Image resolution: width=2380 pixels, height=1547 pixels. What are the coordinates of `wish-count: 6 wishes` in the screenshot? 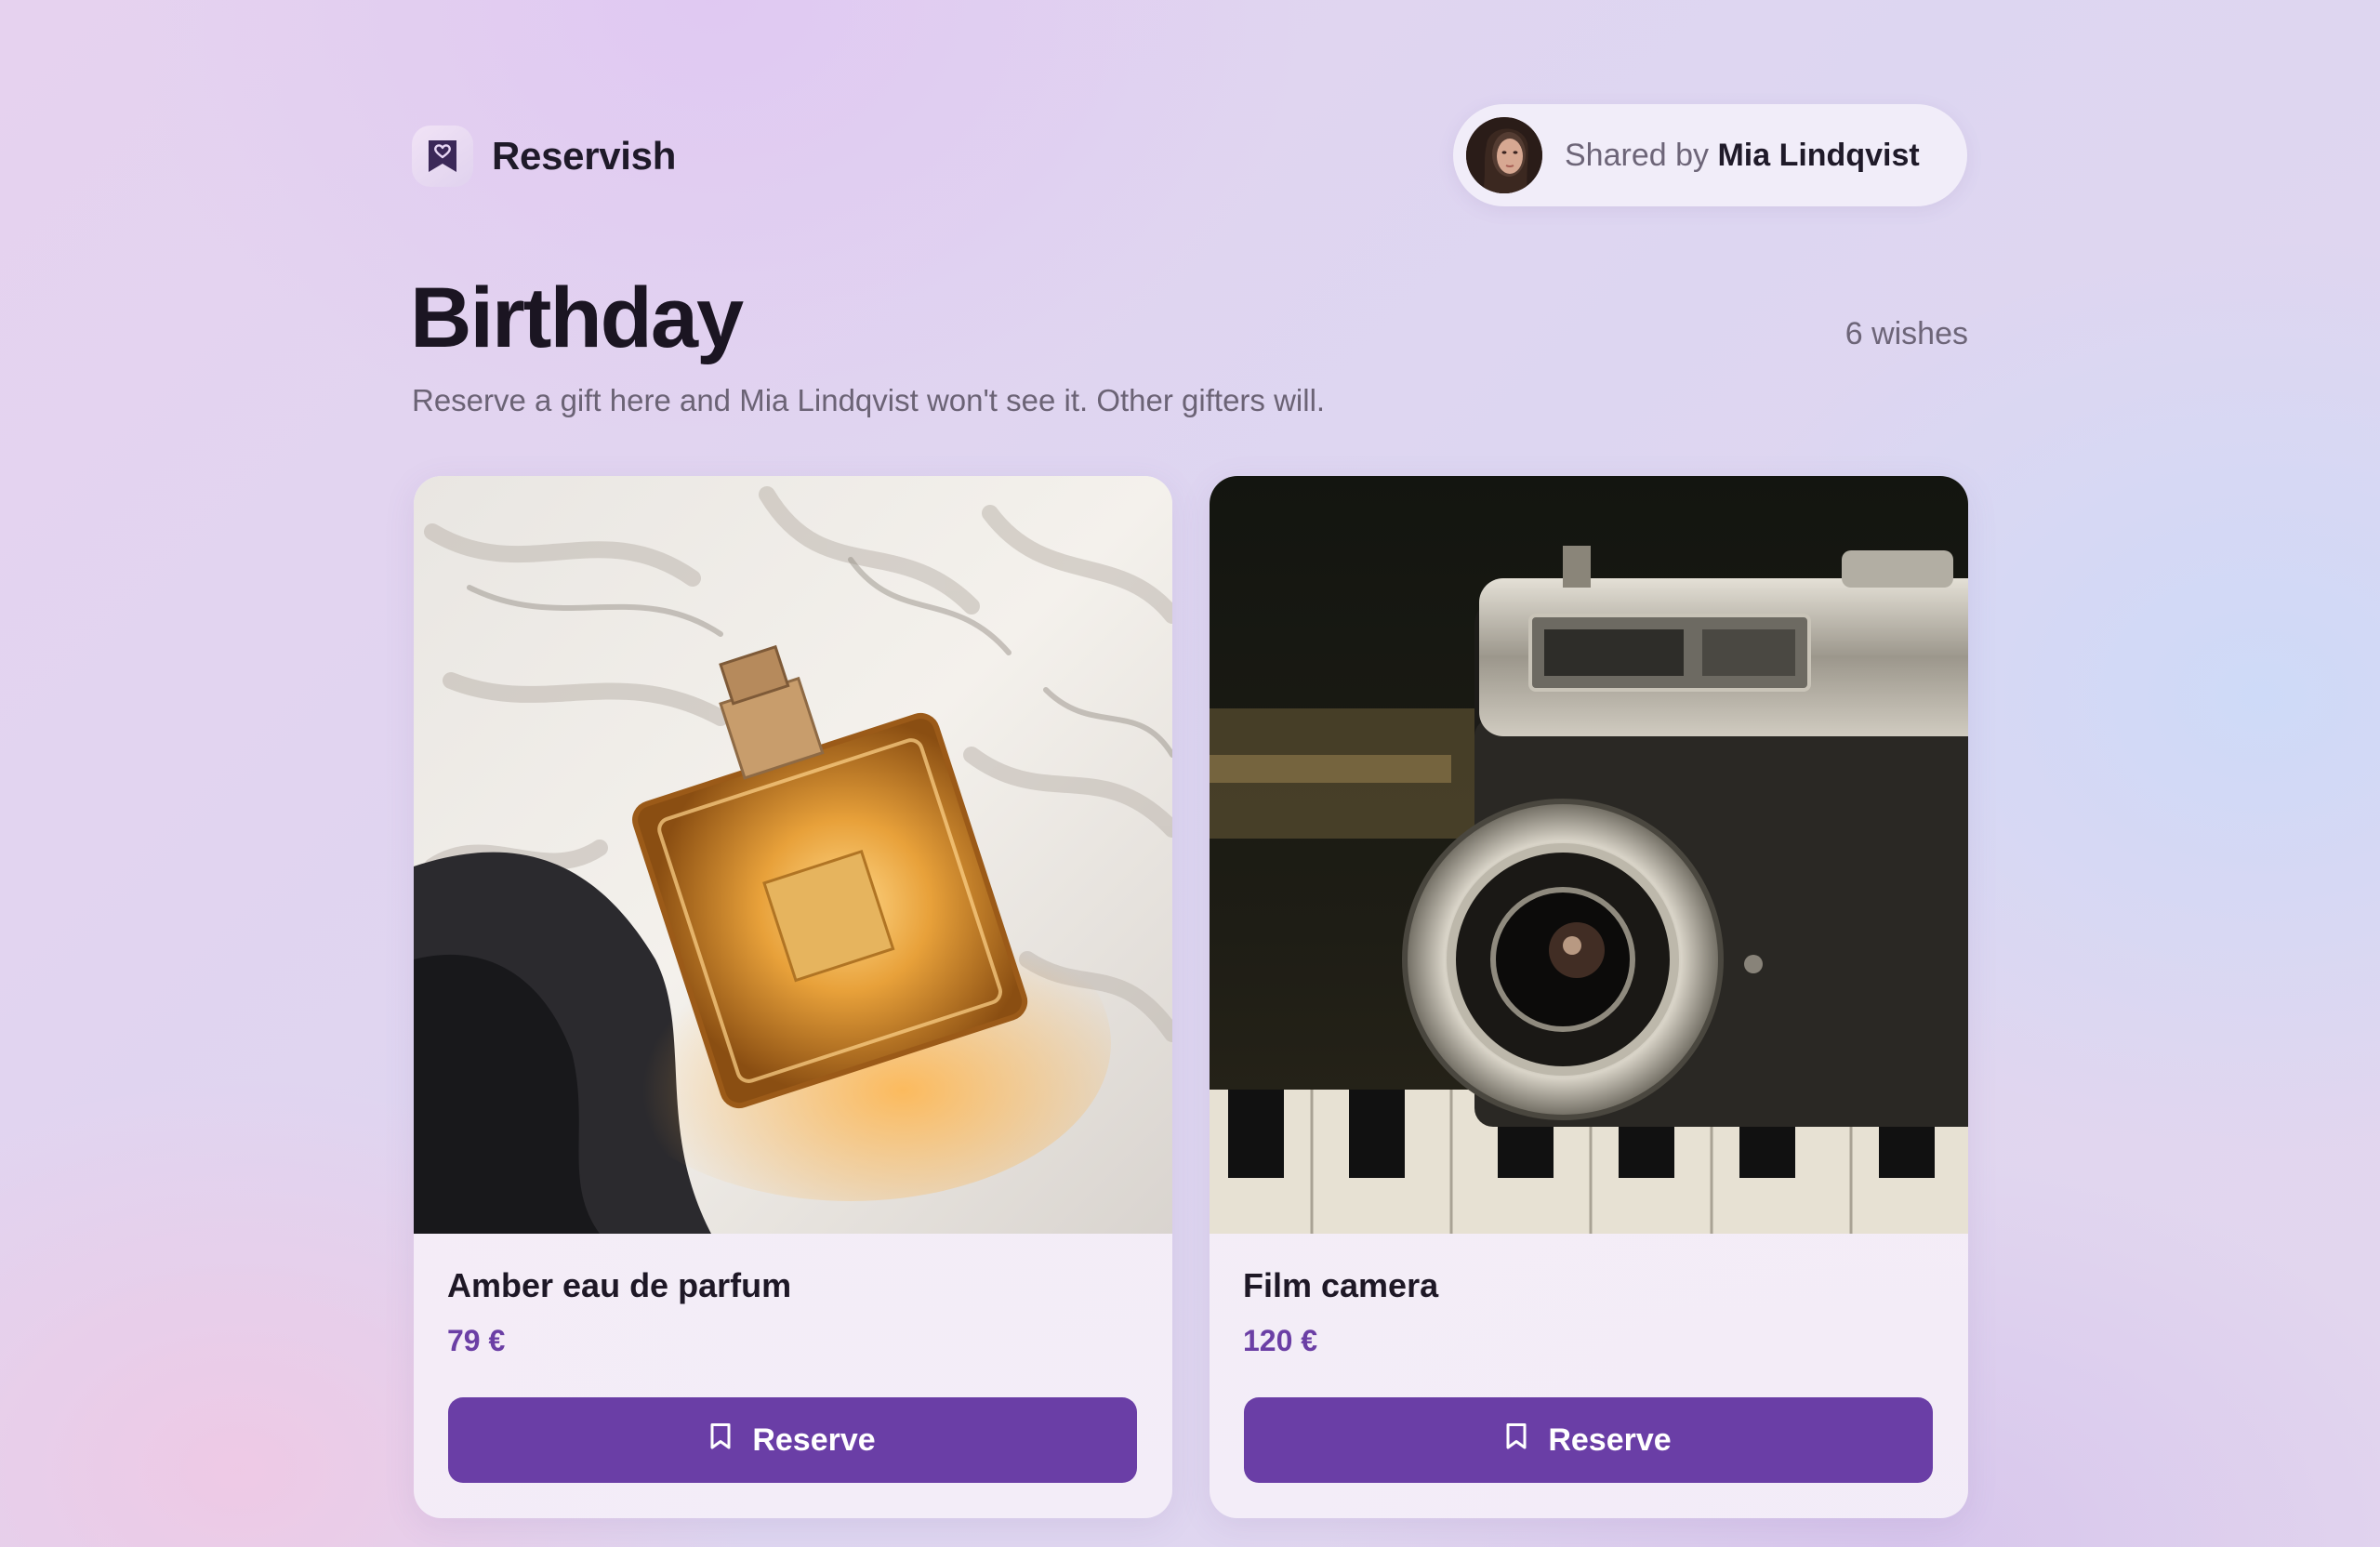 It's located at (1906, 333).